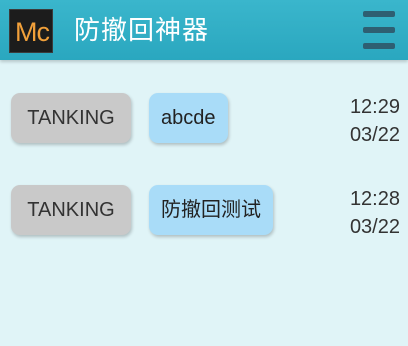 The height and width of the screenshot is (346, 408). I want to click on hamburger-menu-icon-bar-middle, so click(379, 30).